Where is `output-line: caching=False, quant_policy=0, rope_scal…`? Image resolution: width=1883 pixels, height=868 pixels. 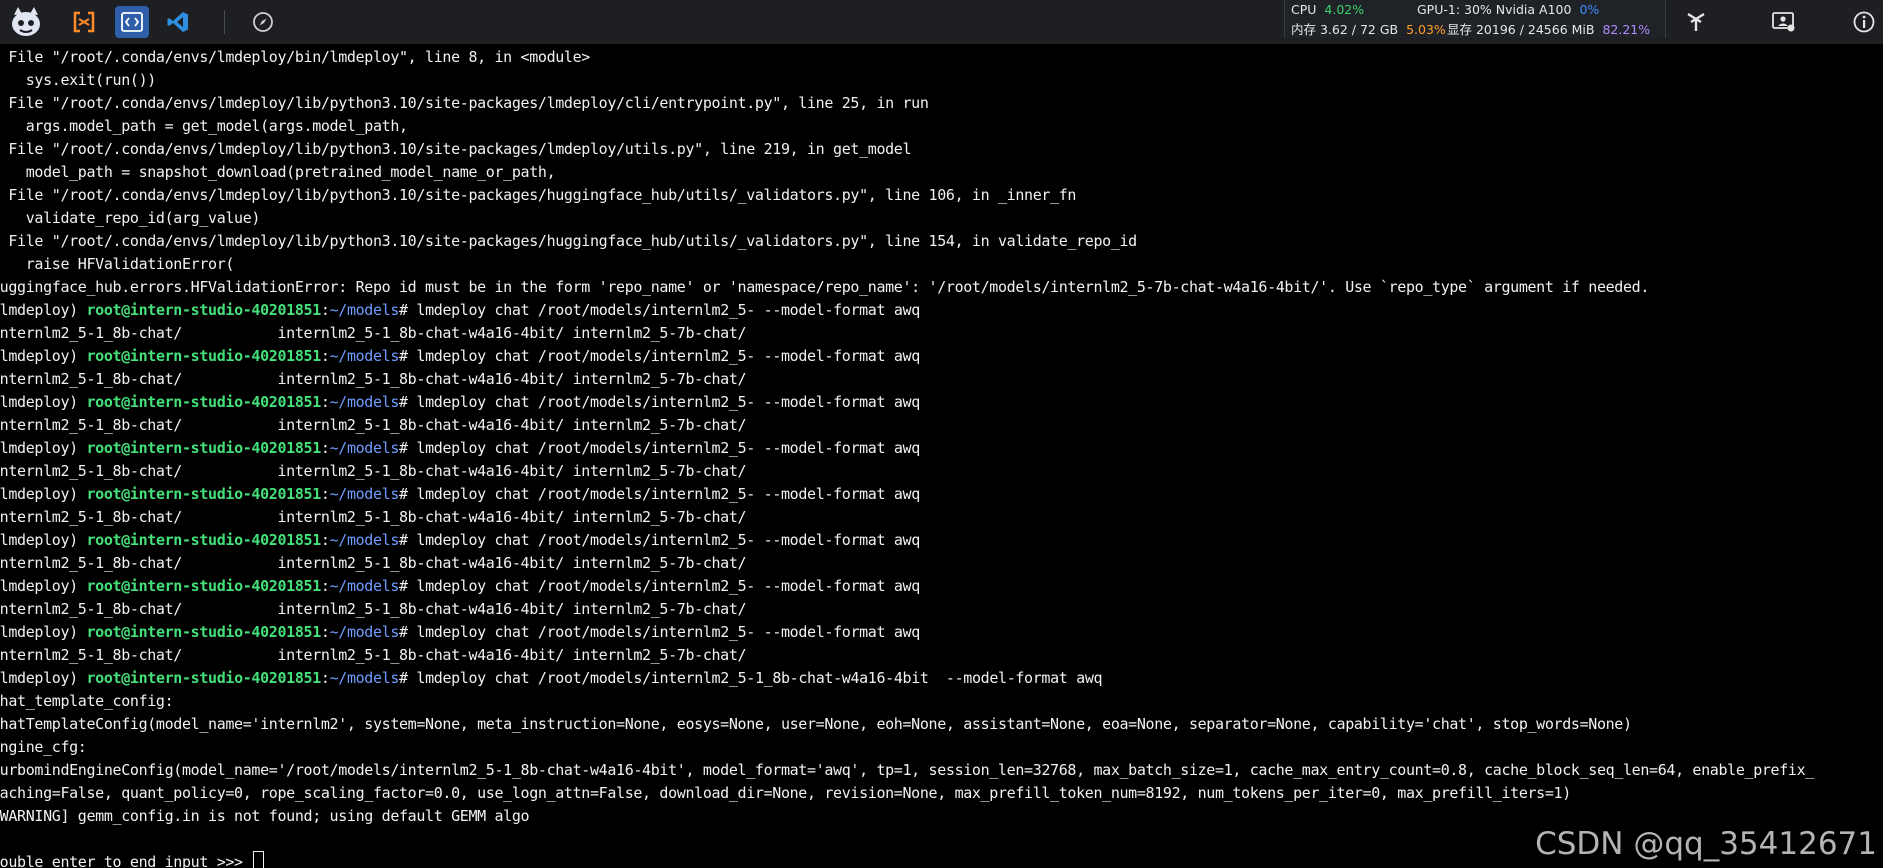 output-line: caching=False, quant_policy=0, rope_scal… is located at coordinates (785, 793).